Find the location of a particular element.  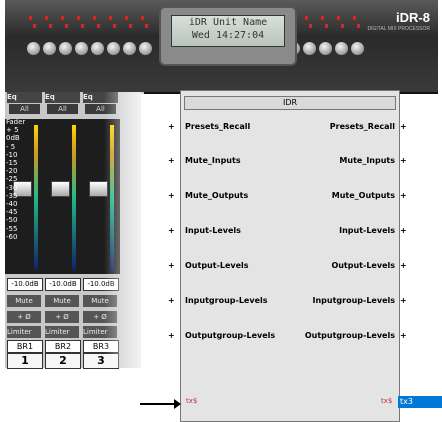

idr-module-title: IDR is located at coordinates (290, 103).